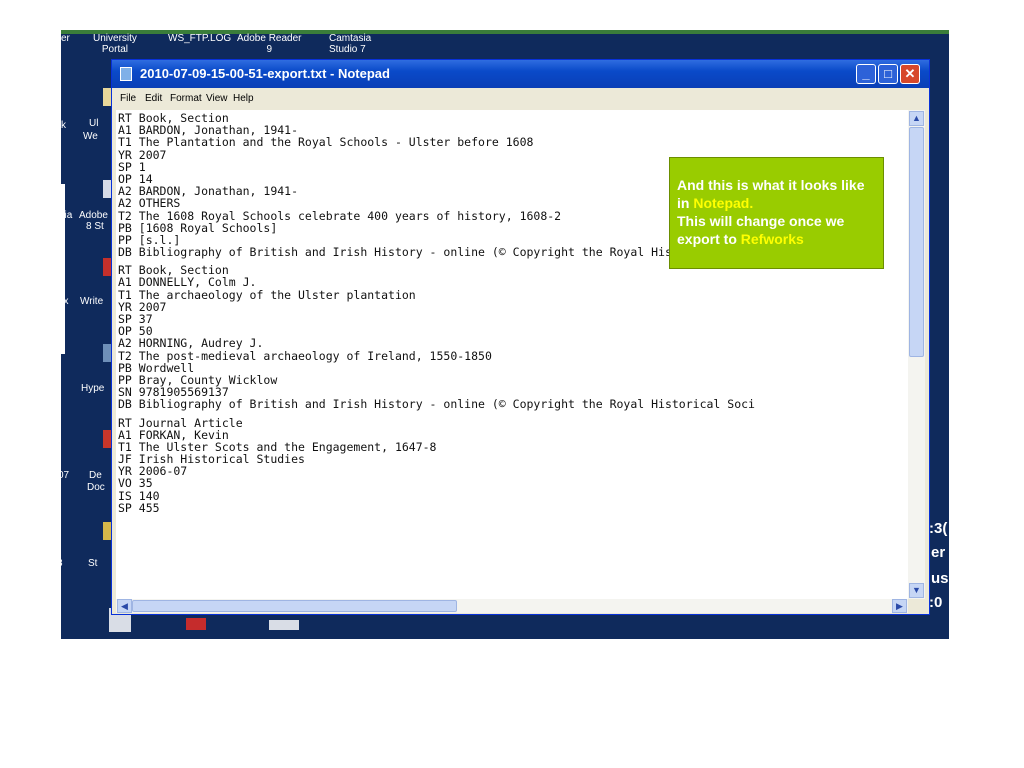  What do you see at coordinates (93, 215) in the screenshot?
I see `desktop-icon-label: Adobe` at bounding box center [93, 215].